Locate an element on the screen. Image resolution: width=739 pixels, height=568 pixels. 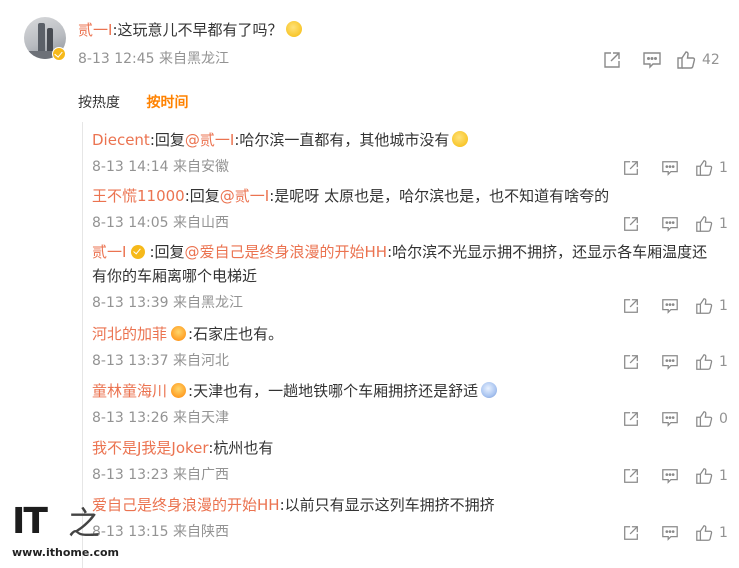
reply-author: 爱自己是终身浪漫的开始HH is located at coordinates (186, 505).